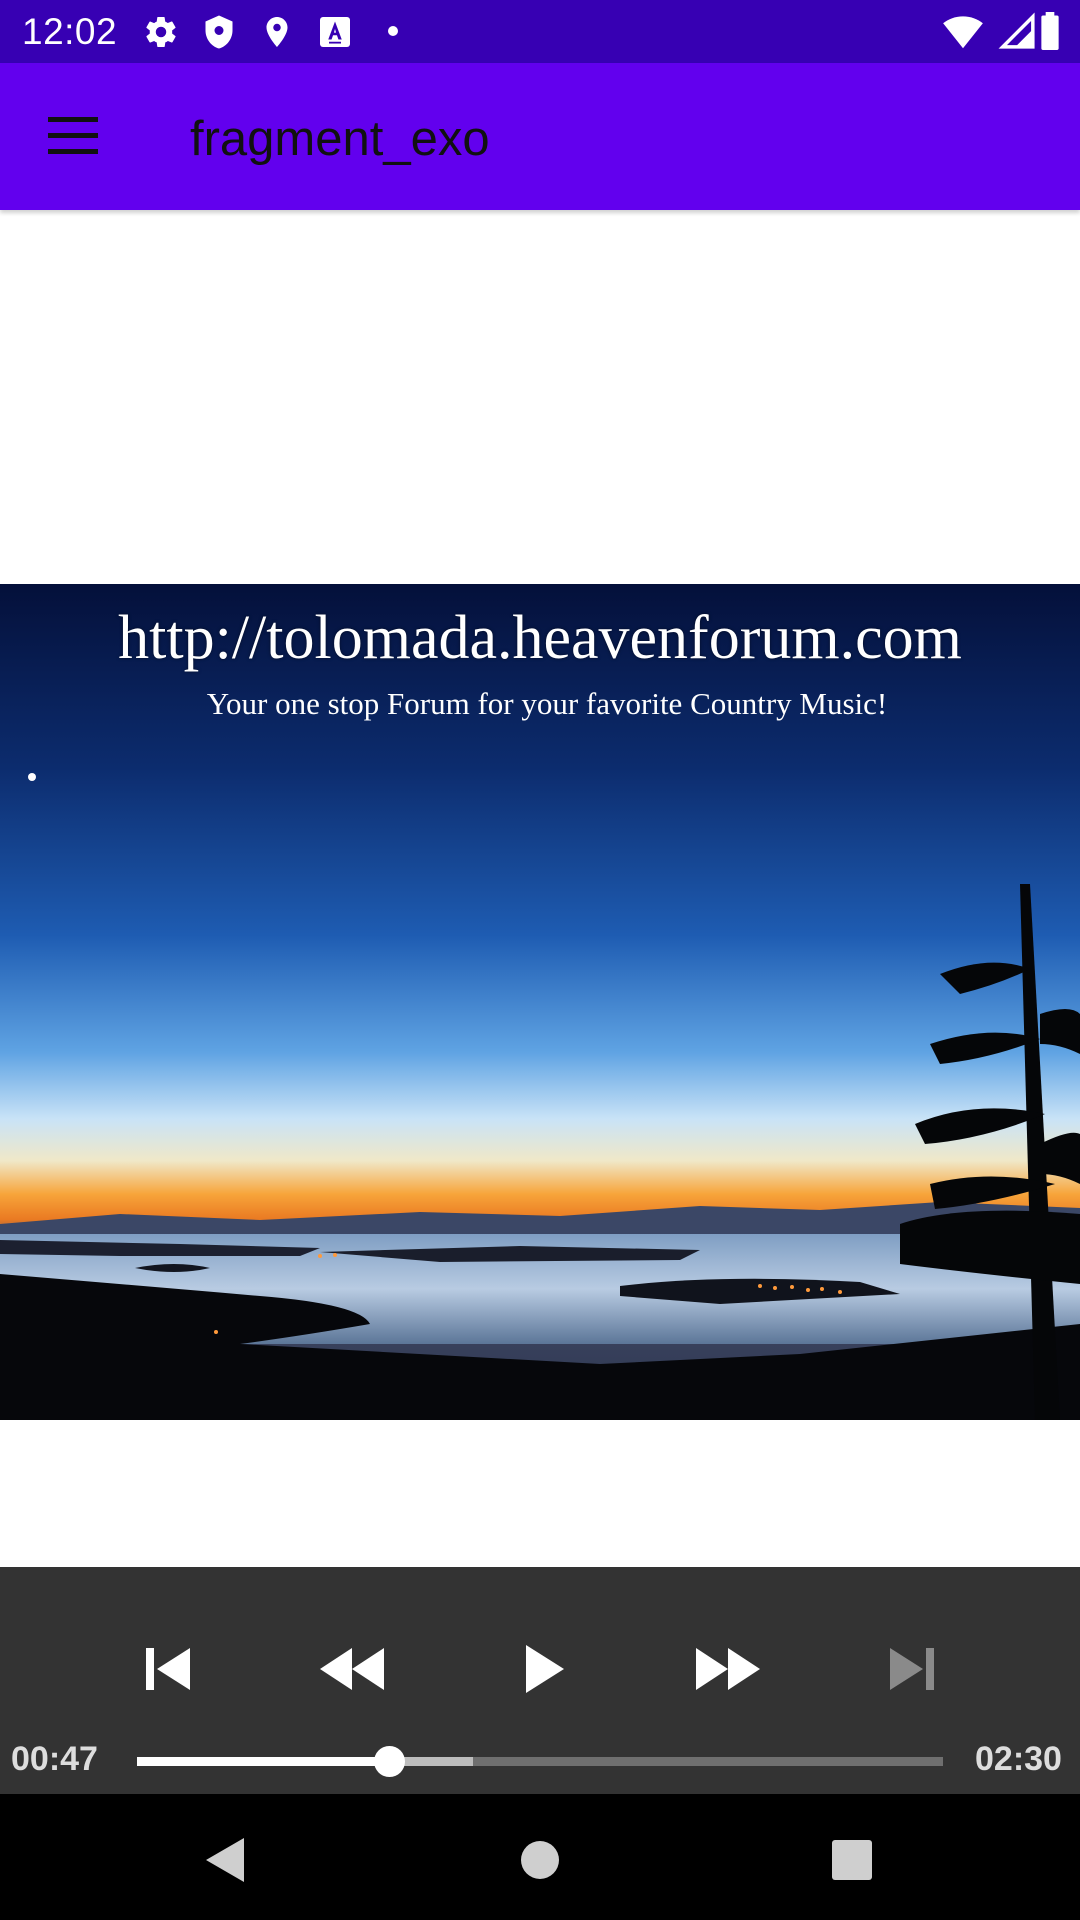 The image size is (1080, 1920). I want to click on seek-played, so click(263, 1761).